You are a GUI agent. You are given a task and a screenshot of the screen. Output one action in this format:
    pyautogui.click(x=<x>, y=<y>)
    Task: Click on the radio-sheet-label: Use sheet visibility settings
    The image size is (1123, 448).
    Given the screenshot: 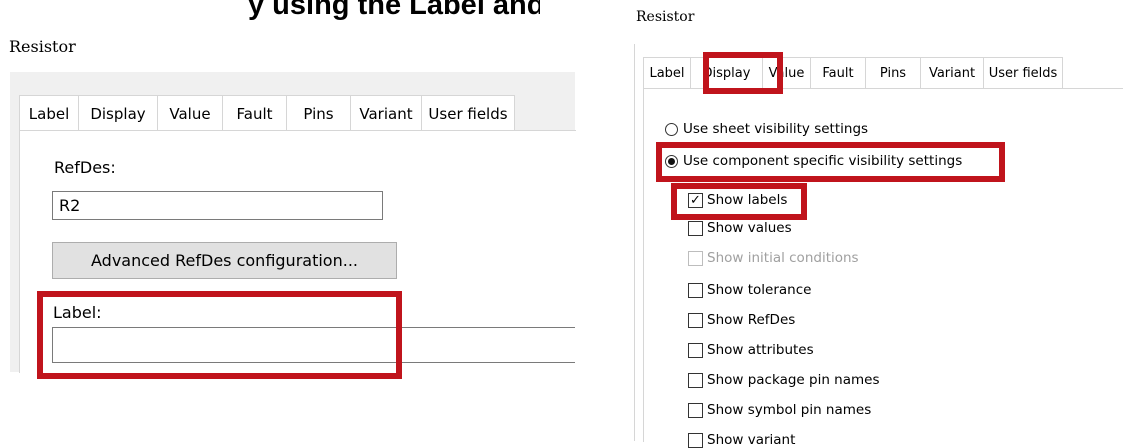 What is the action you would take?
    pyautogui.click(x=776, y=129)
    